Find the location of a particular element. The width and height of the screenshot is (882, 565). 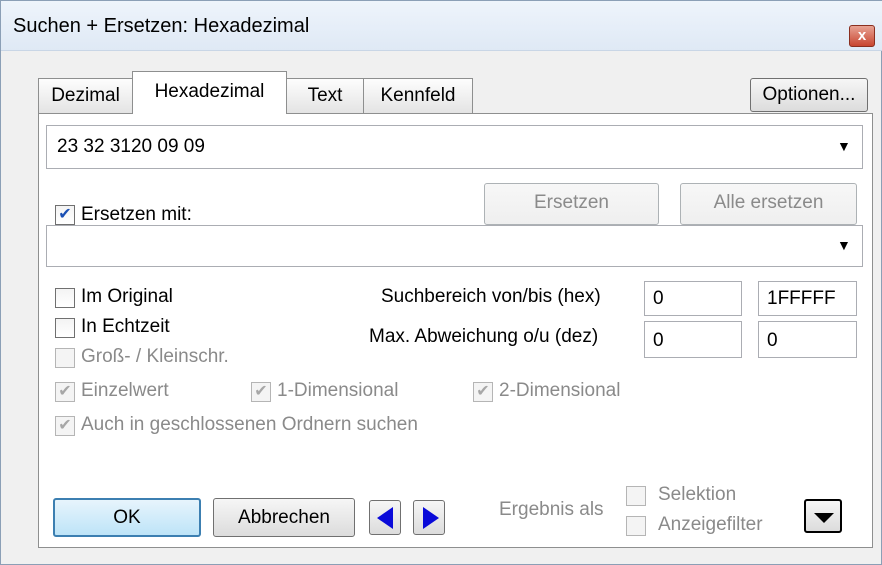

abweichung-unten-field: 0 is located at coordinates (807, 339).